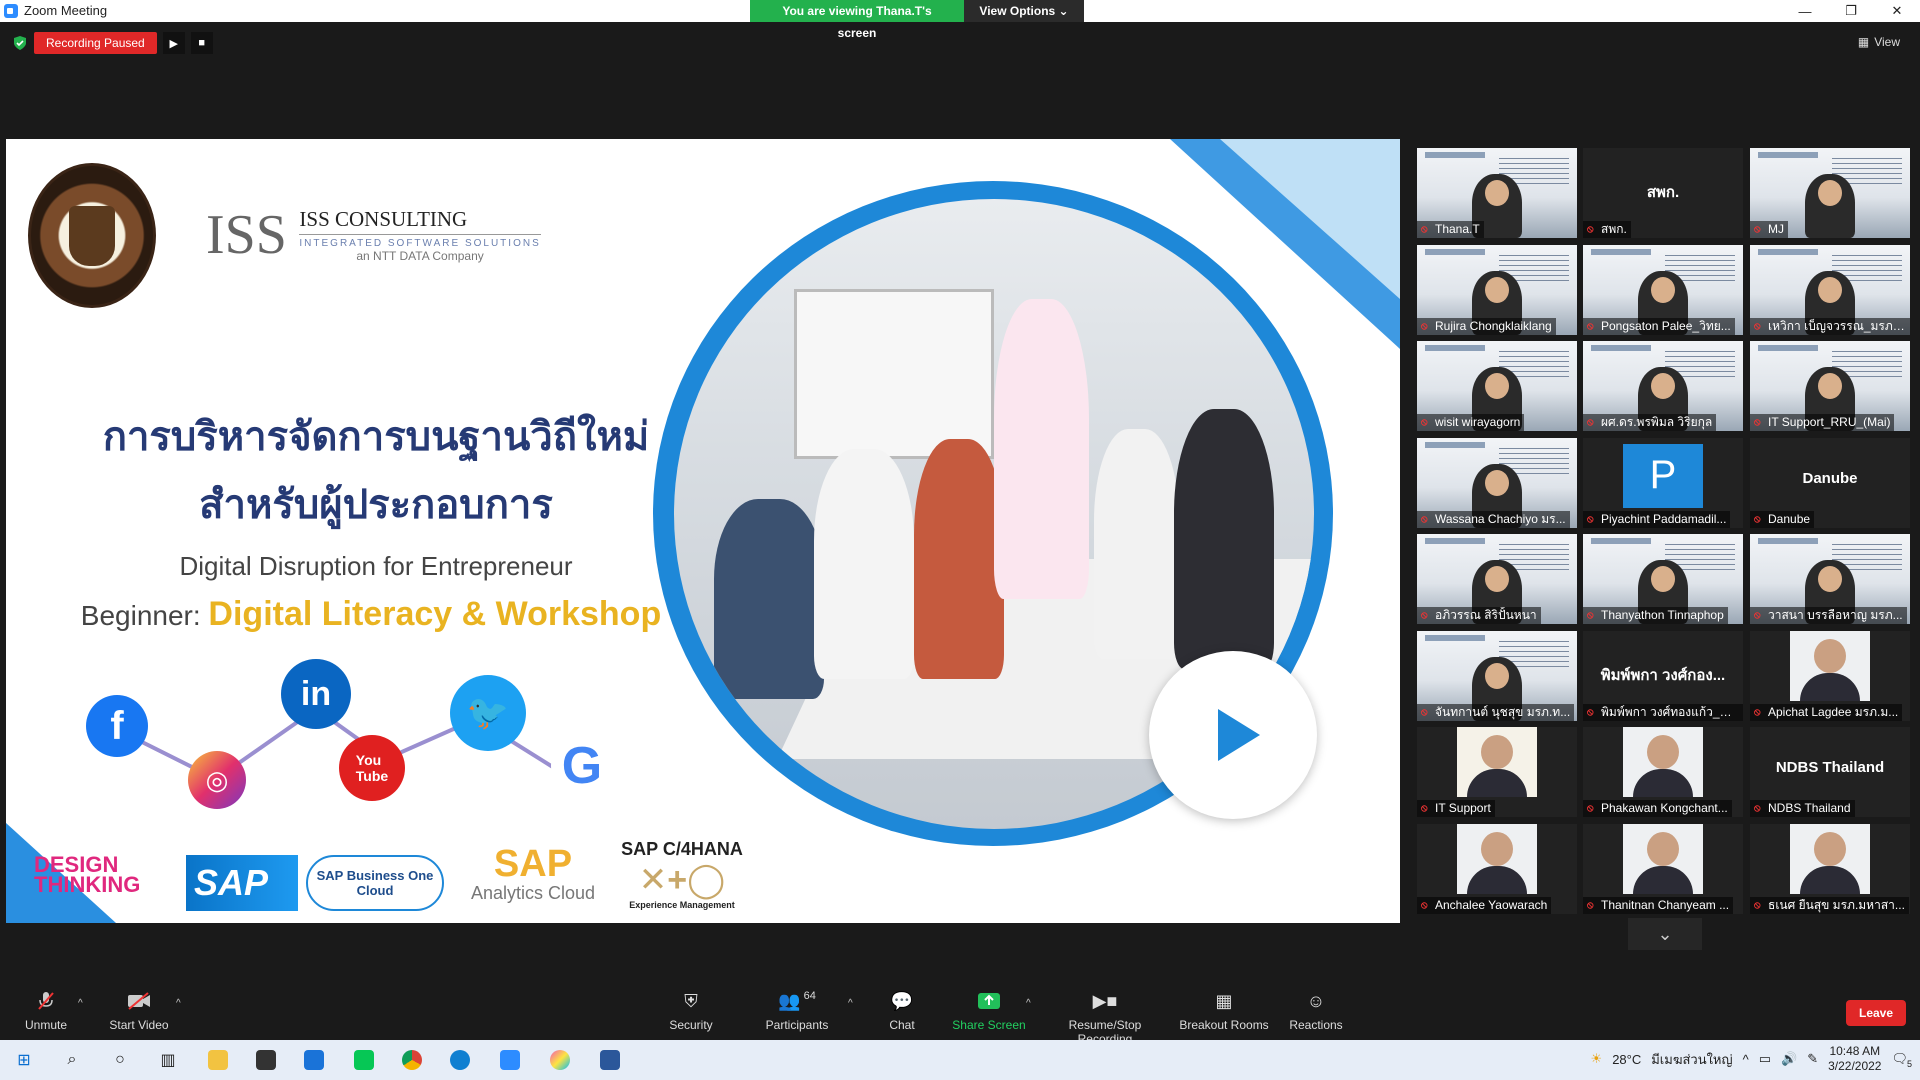 This screenshot has width=1920, height=1080. I want to click on security-button: ⛨ Security, so click(691, 1011).